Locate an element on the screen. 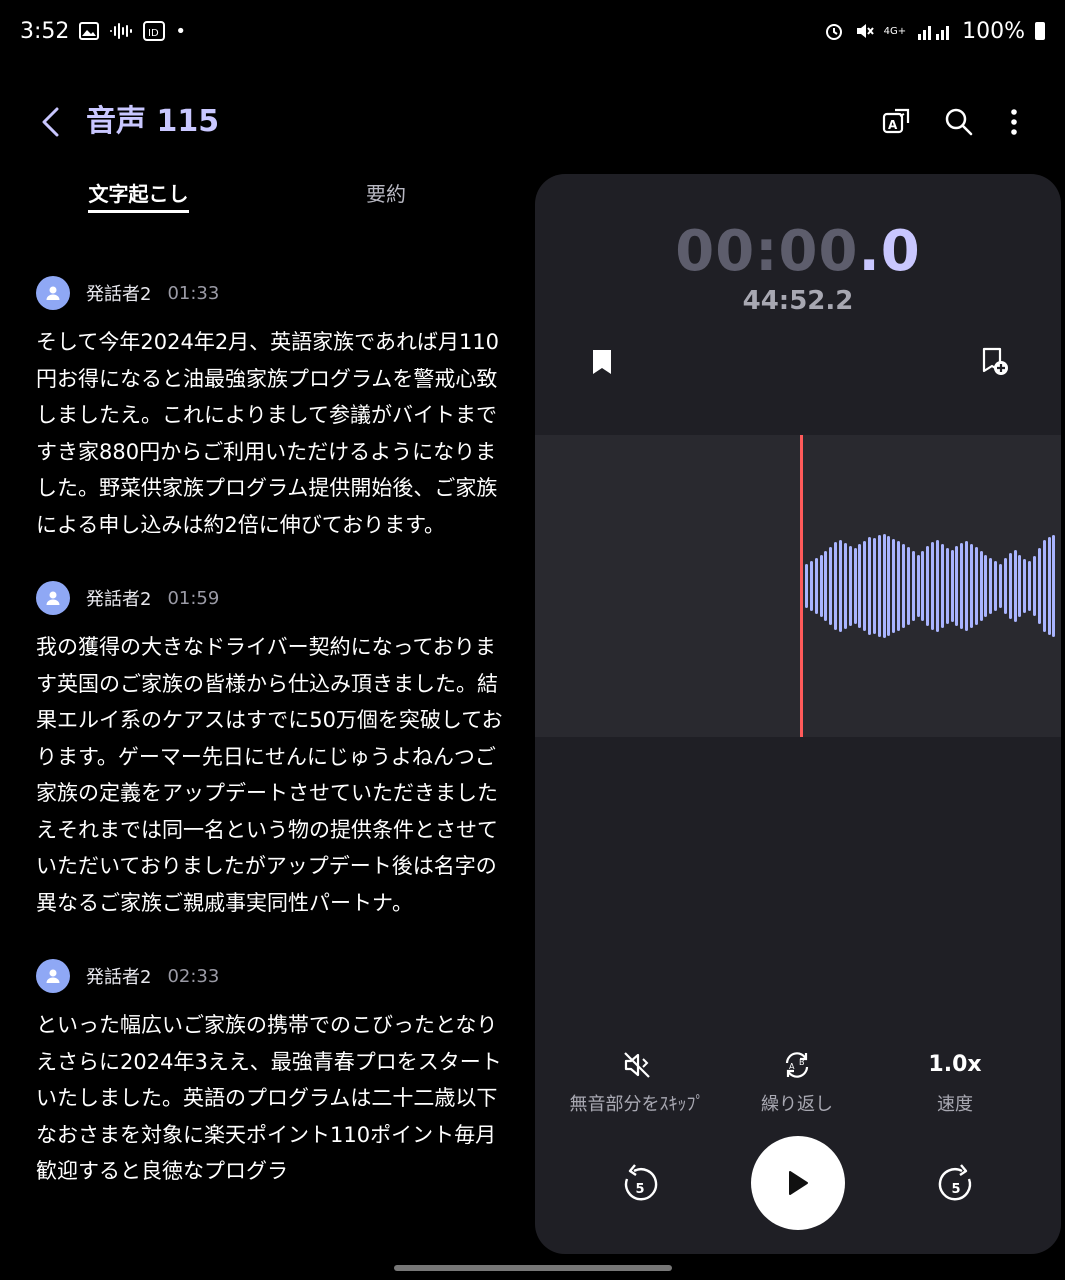  repeat-ab-button: AB 繰り返し is located at coordinates (797, 1081).